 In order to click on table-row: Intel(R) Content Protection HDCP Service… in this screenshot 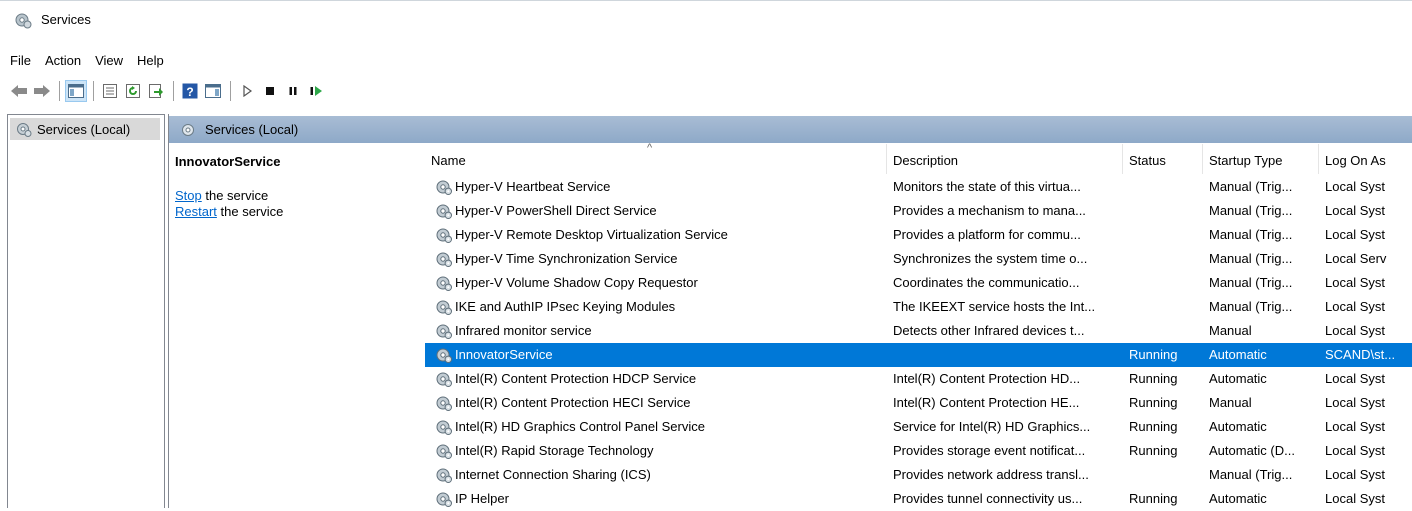, I will do `click(918, 379)`.